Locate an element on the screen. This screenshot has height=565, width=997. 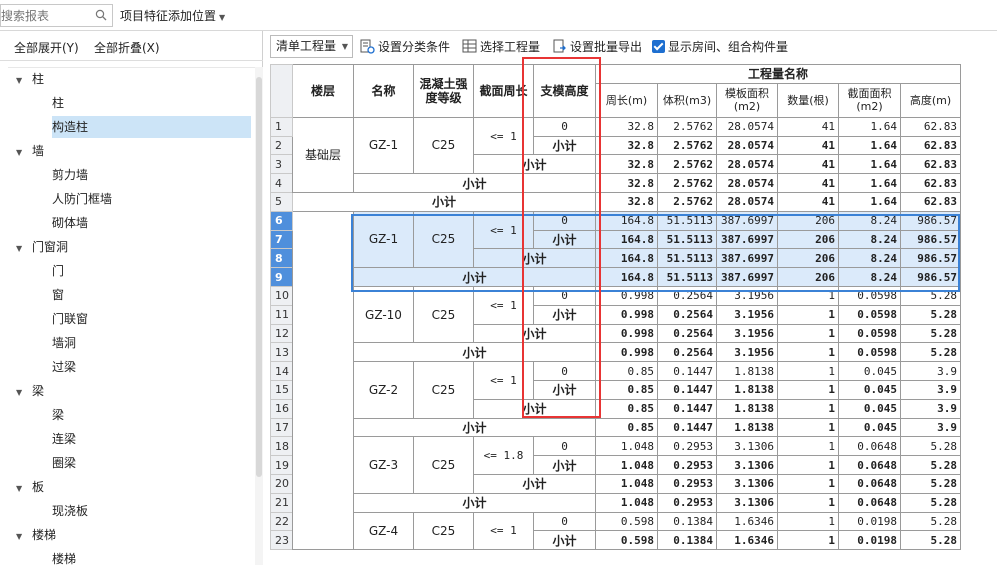
tree-item: 门 is located at coordinates (58, 271).